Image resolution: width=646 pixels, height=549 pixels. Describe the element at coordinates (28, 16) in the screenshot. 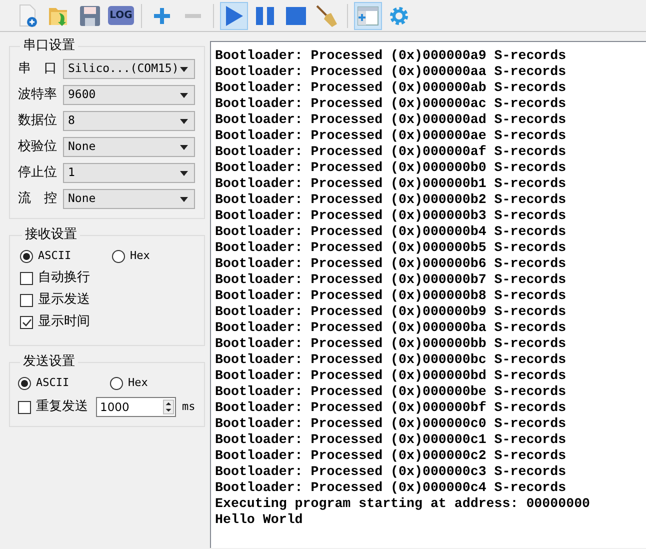

I see `new-file-icon` at that location.